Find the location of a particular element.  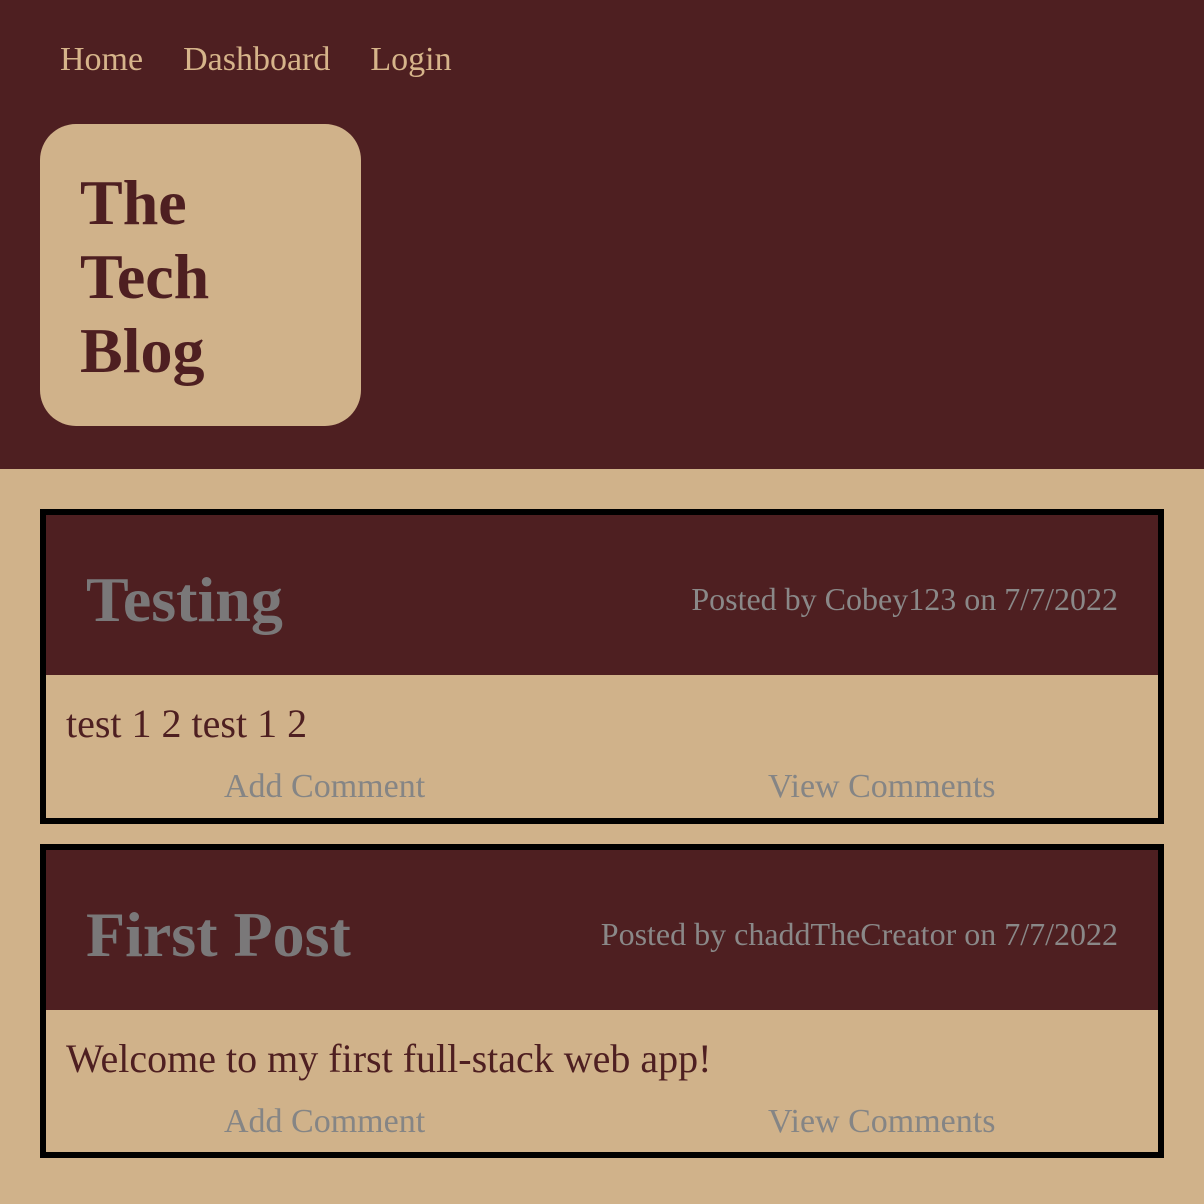

site-title: The Tech Blog is located at coordinates (180, 277).